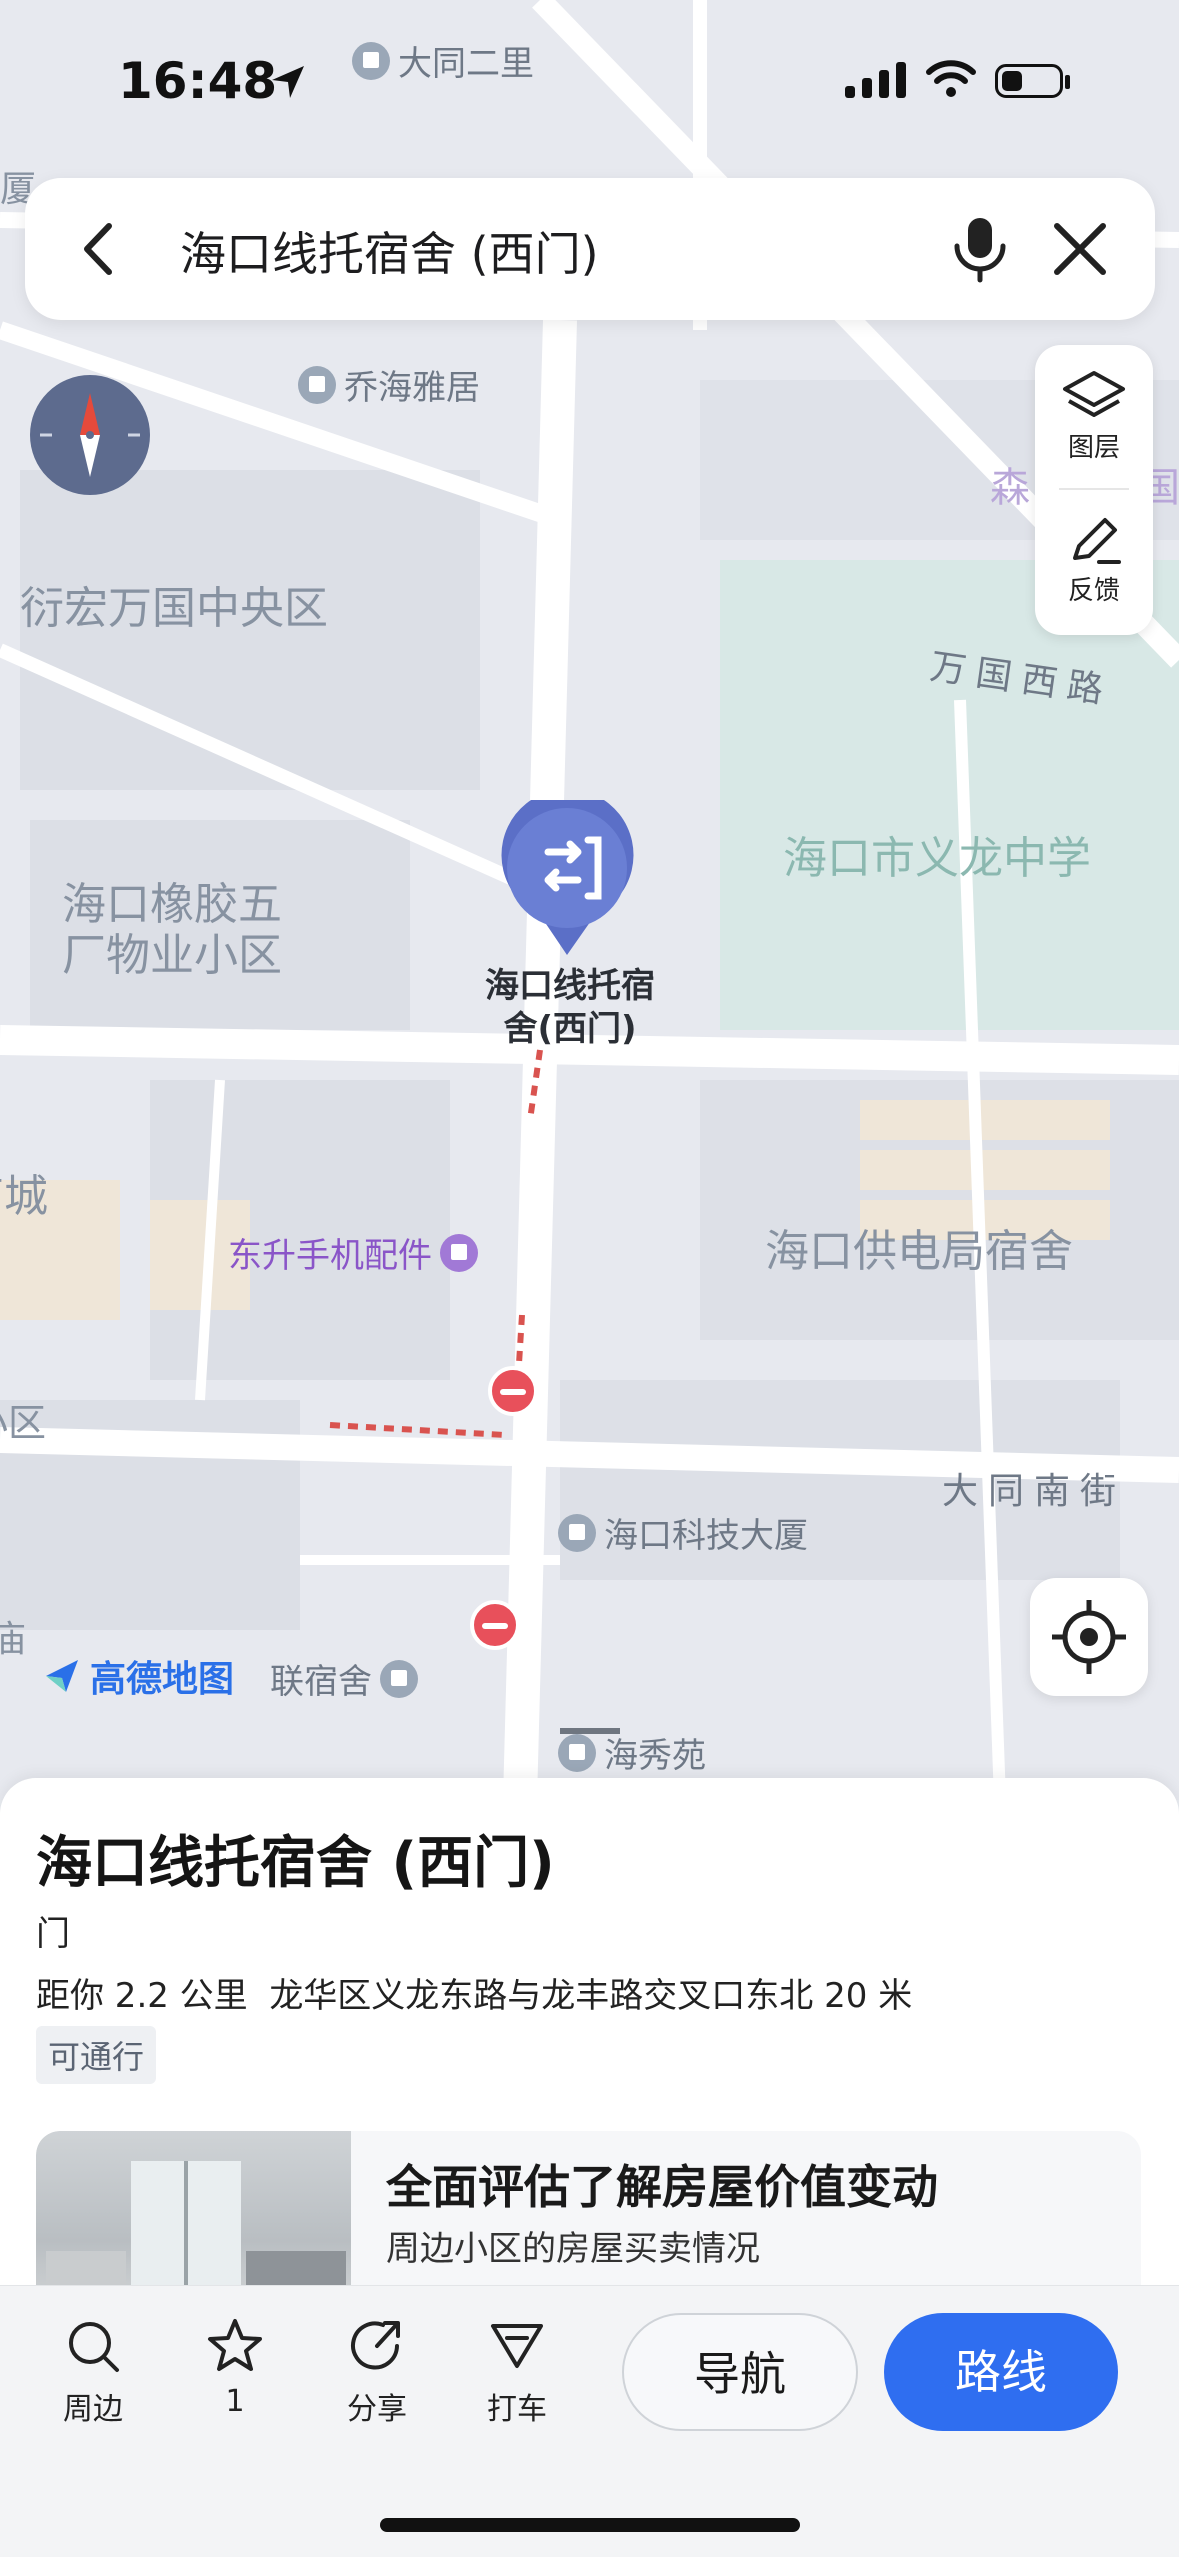 The width and height of the screenshot is (1179, 2558). What do you see at coordinates (295, 1863) in the screenshot?
I see `place-name: 海口线托宿舍 (西门)` at bounding box center [295, 1863].